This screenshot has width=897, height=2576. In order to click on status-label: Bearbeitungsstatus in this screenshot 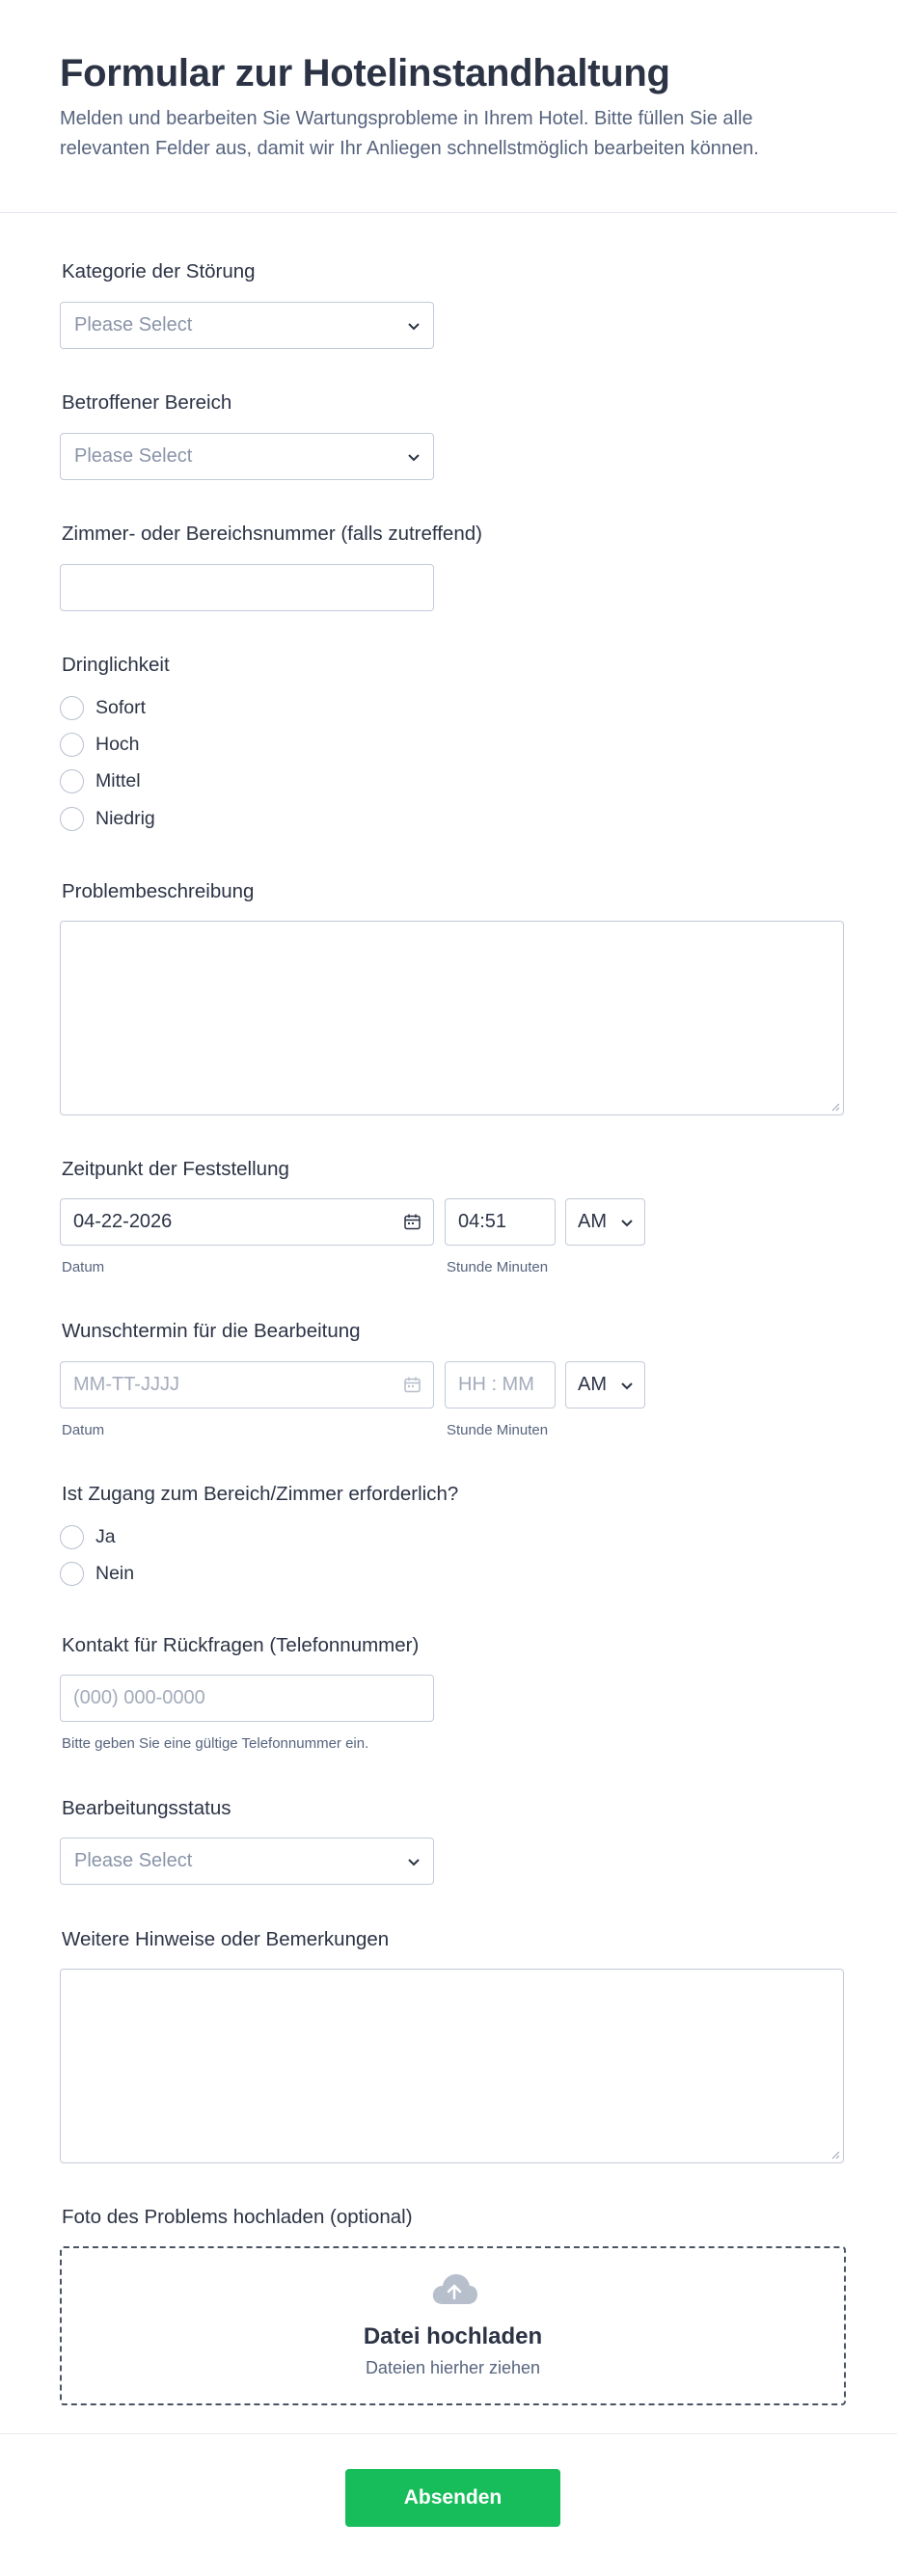, I will do `click(146, 1808)`.